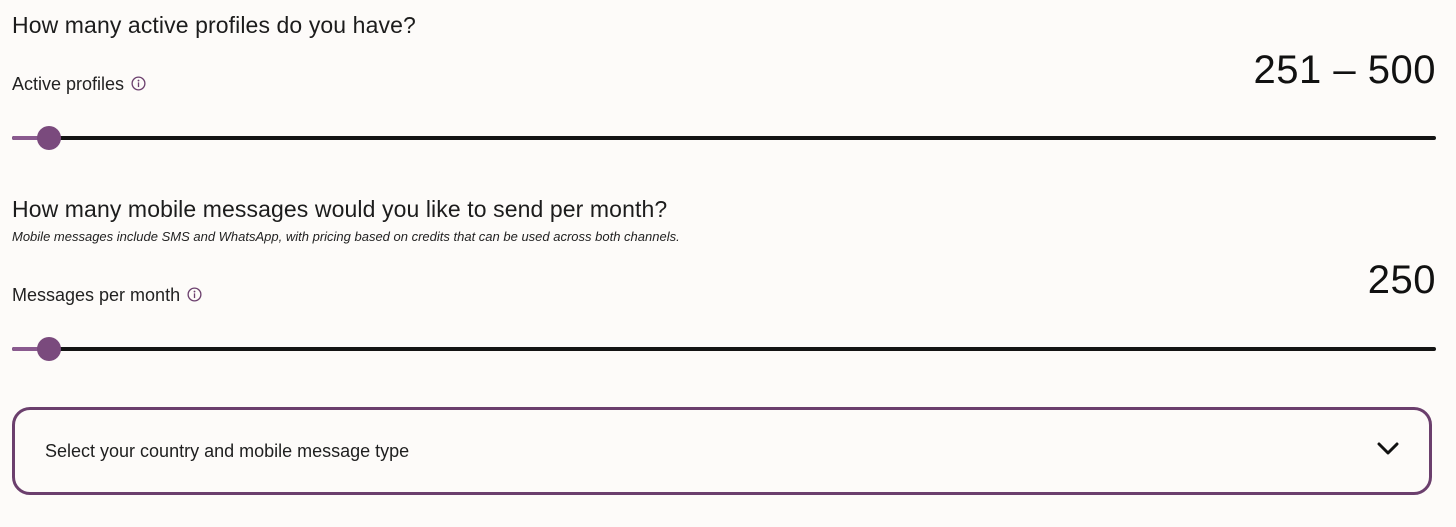 This screenshot has width=1456, height=527. What do you see at coordinates (1401, 280) in the screenshot?
I see `messages-value: 250` at bounding box center [1401, 280].